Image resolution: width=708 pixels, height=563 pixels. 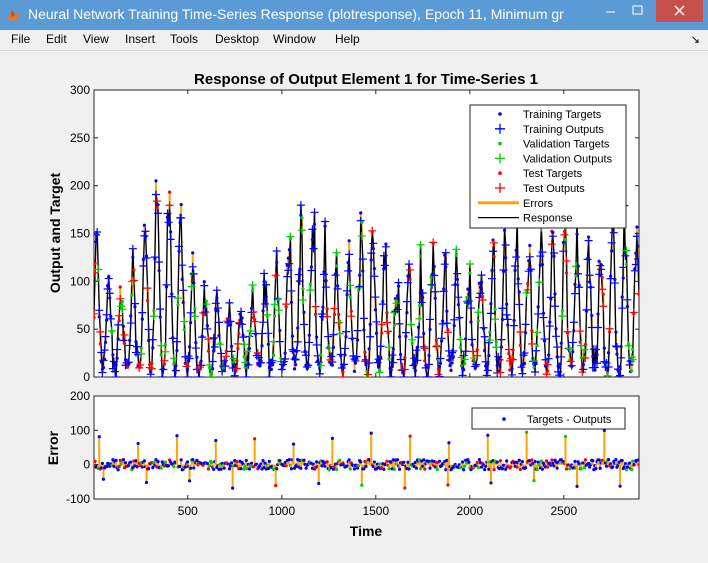 What do you see at coordinates (695, 39) in the screenshot?
I see `dock-arrow-icon: ↘` at bounding box center [695, 39].